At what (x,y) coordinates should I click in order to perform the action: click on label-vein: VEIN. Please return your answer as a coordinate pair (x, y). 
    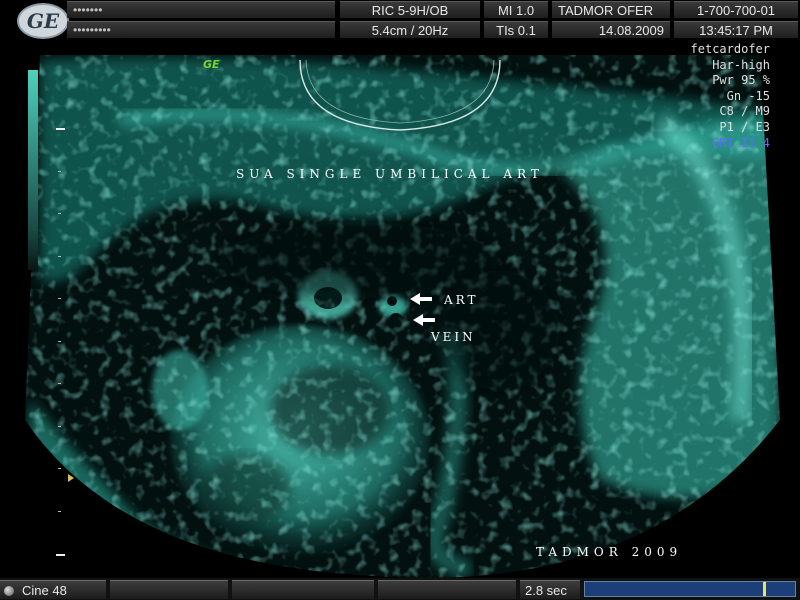
    Looking at the image, I should click on (453, 337).